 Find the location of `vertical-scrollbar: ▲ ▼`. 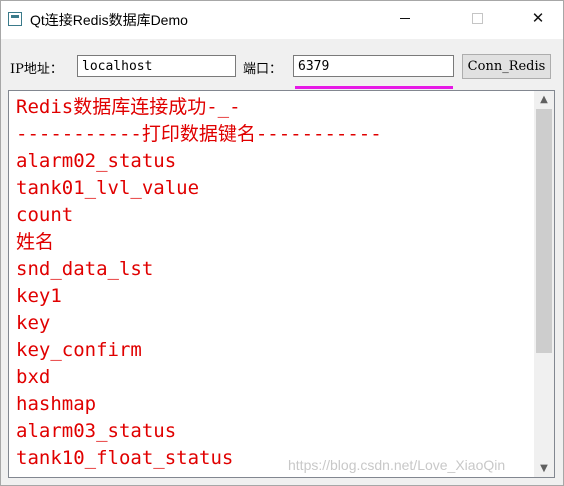

vertical-scrollbar: ▲ ▼ is located at coordinates (544, 284).